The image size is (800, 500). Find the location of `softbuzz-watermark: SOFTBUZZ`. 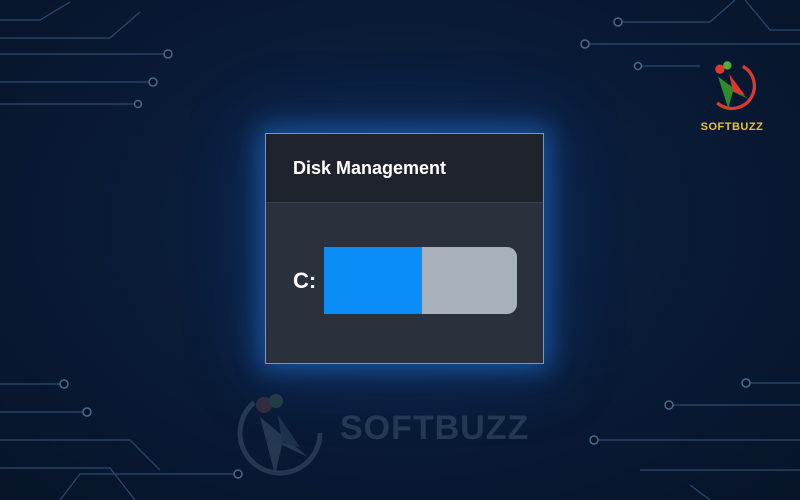

softbuzz-watermark: SOFTBUZZ is located at coordinates (400, 435).